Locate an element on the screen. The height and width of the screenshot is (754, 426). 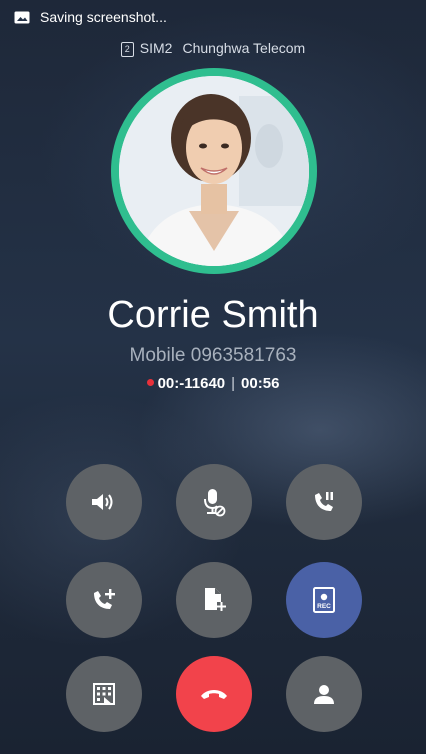
sim-badge-icon: 2 is located at coordinates (127, 49).